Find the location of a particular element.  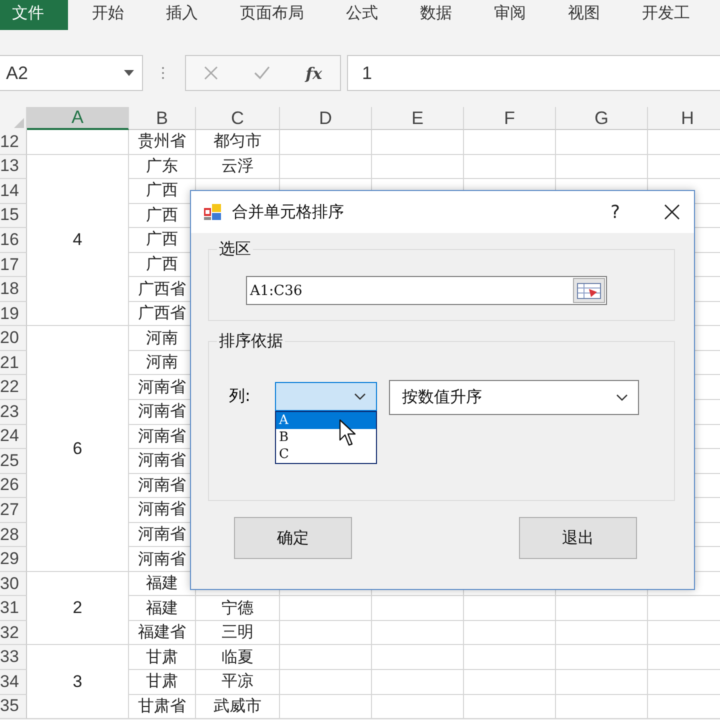

column-dropdown is located at coordinates (326, 396).